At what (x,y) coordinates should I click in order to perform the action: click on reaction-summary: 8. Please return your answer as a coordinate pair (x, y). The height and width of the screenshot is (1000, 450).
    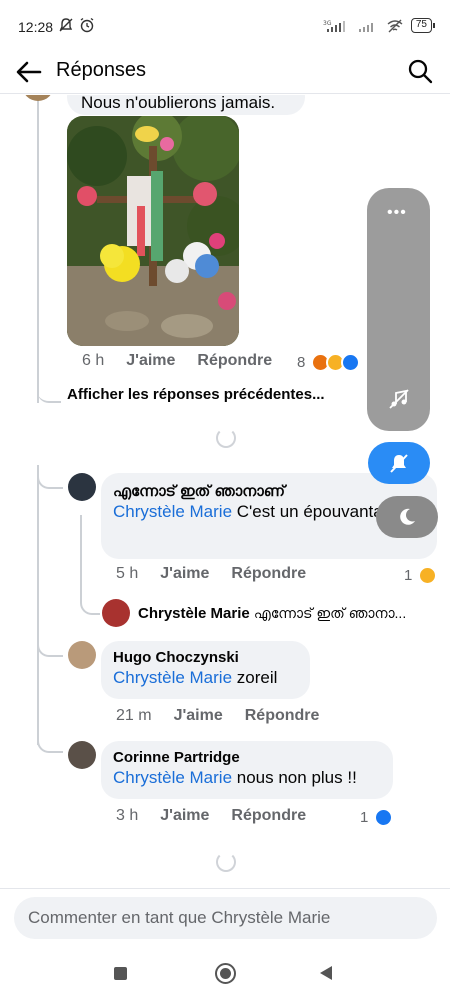
    Looking at the image, I should click on (329, 362).